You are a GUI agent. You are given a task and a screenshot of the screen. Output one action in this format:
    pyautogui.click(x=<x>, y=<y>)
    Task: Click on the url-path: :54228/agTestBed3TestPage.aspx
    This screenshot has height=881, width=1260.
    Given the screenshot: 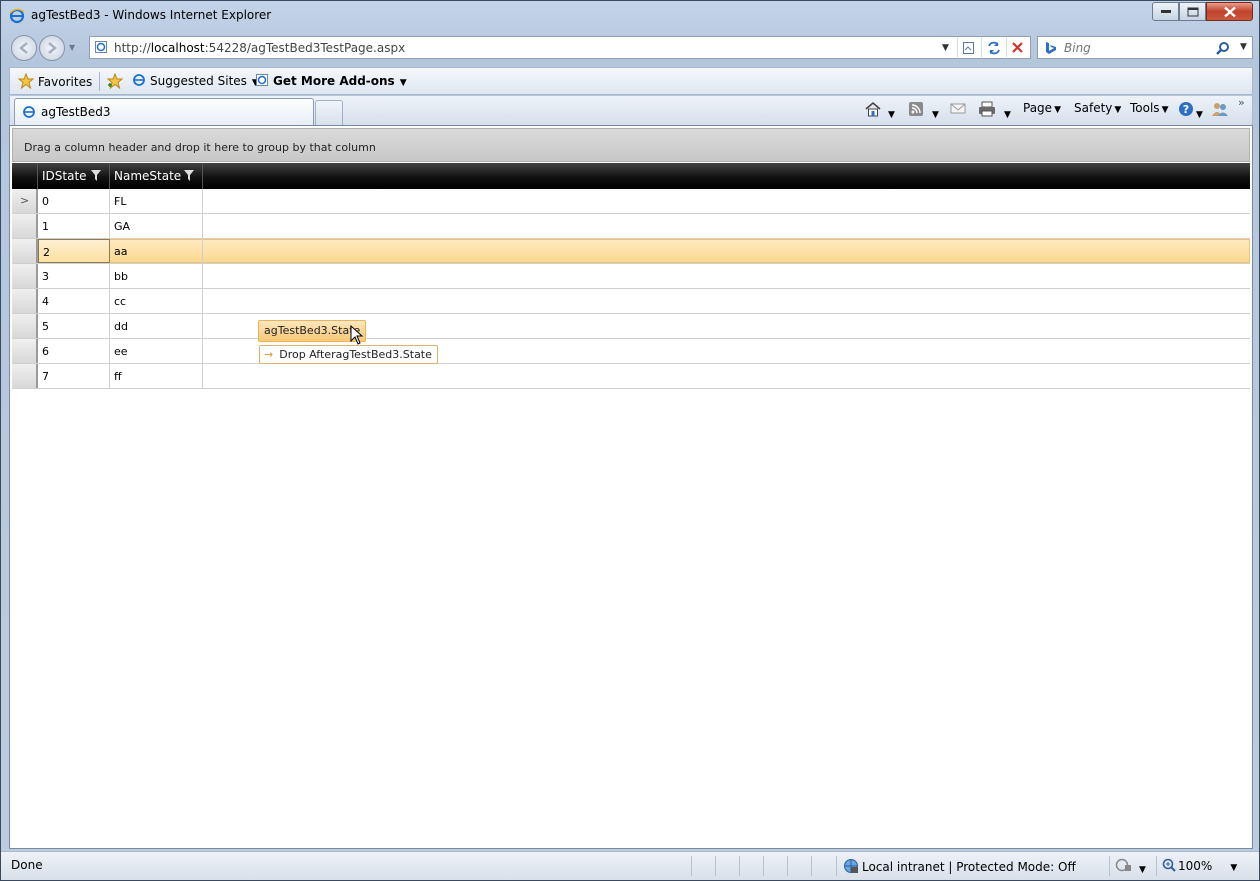 What is the action you would take?
    pyautogui.click(x=305, y=48)
    